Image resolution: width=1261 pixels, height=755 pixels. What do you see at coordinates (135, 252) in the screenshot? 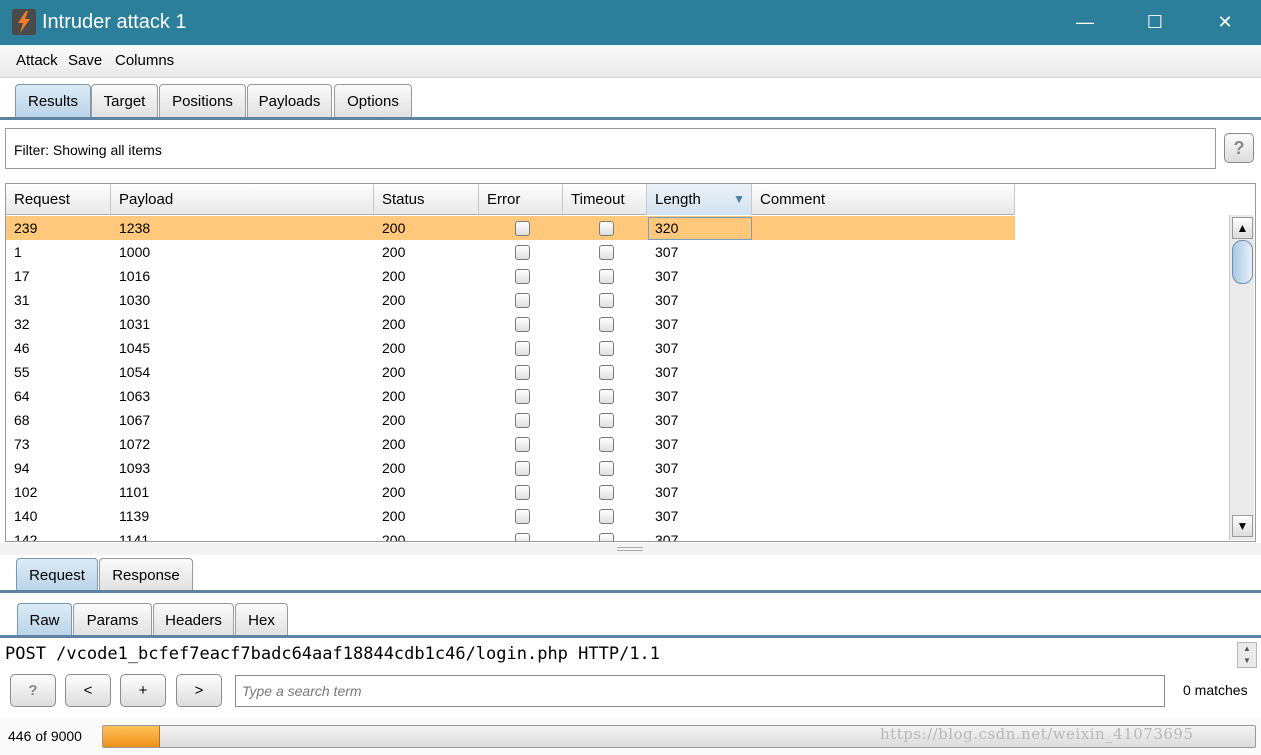
I see `cell-payload: 1000` at bounding box center [135, 252].